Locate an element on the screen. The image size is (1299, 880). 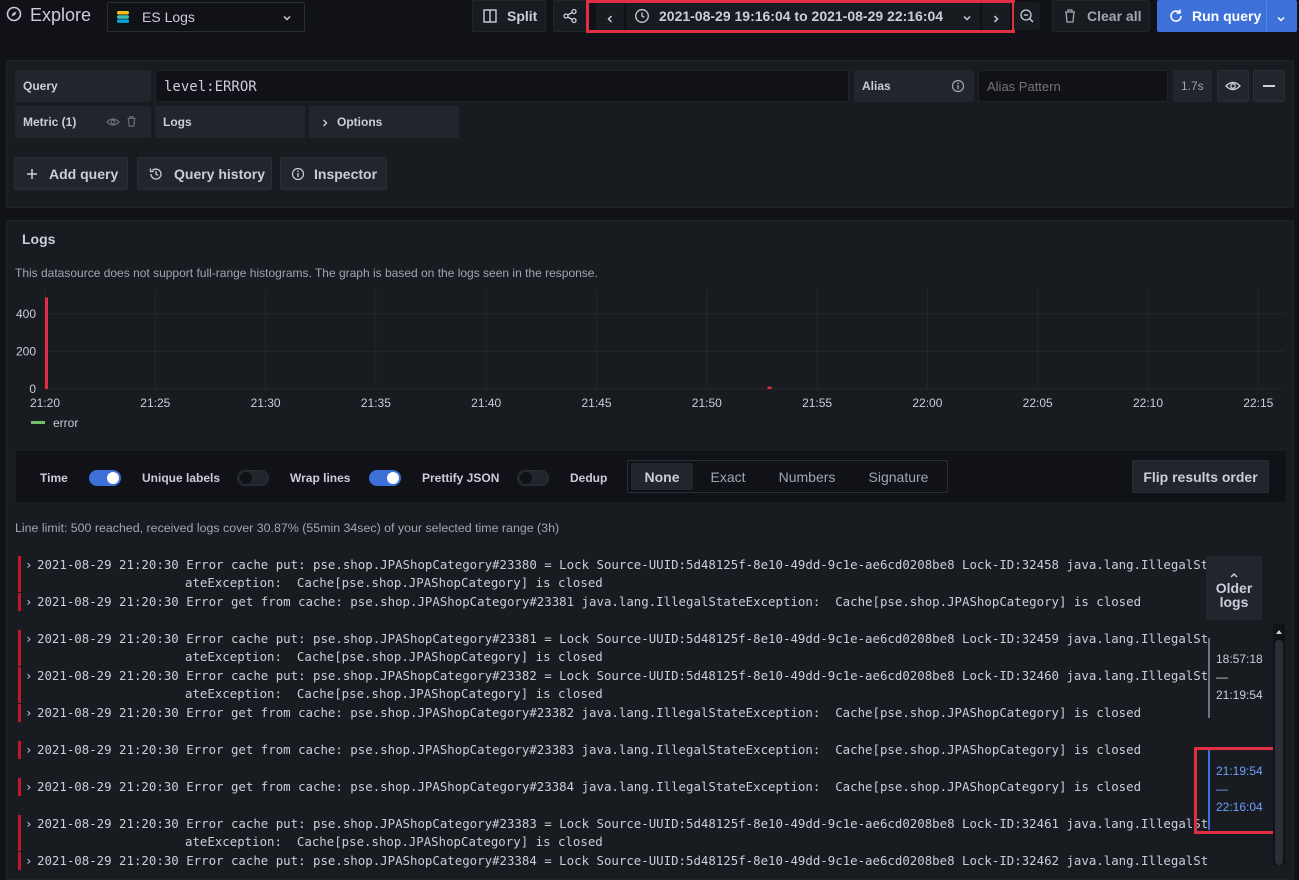
x-tick-label: 22:00 is located at coordinates (927, 403).